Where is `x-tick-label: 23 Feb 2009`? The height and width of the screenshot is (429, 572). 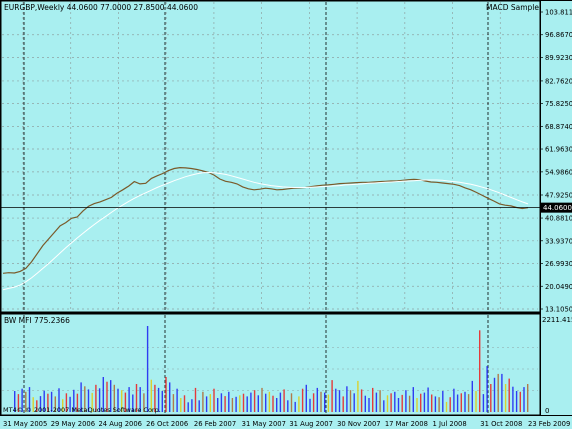
x-tick-label: 23 Feb 2009 is located at coordinates (549, 424).